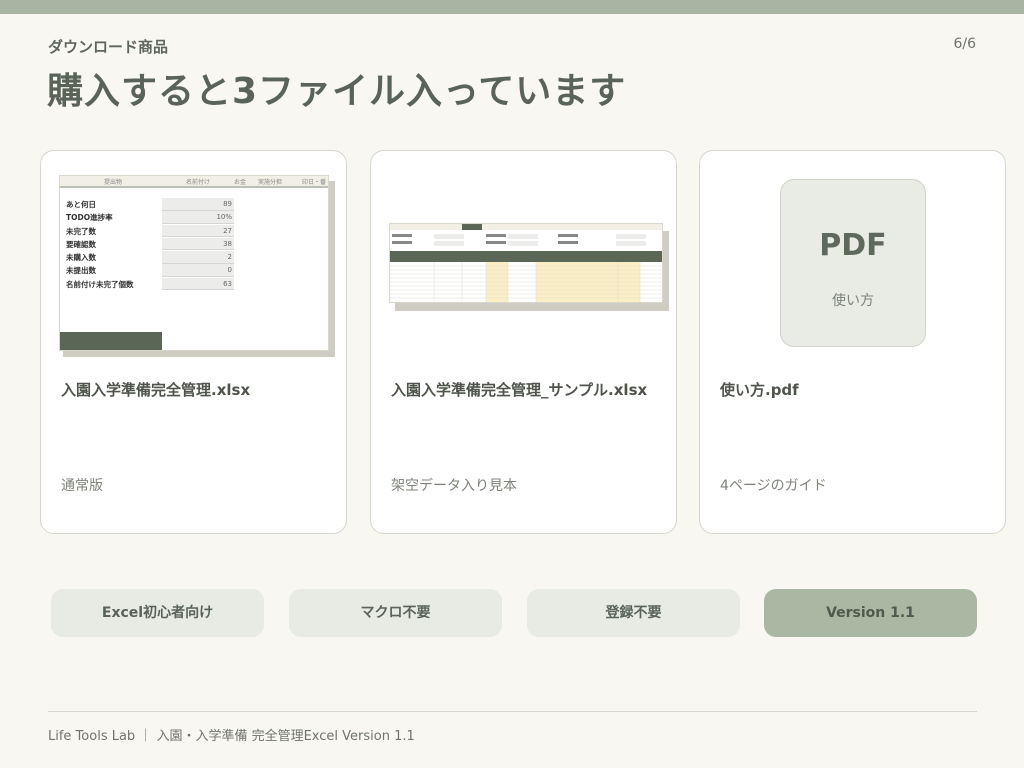 The image size is (1024, 768). I want to click on thumb-header-cell: お金, so click(240, 182).